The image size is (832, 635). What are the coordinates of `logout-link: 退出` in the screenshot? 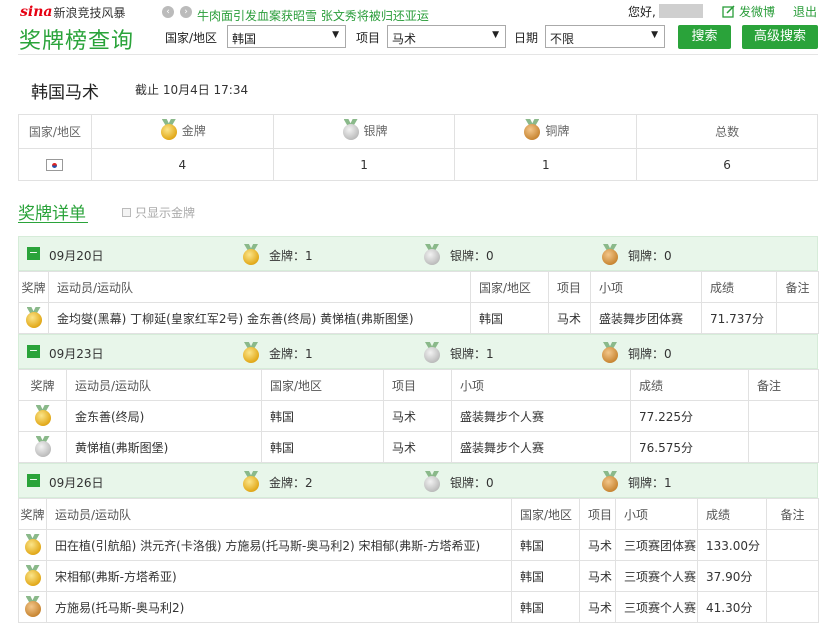 It's located at (805, 11).